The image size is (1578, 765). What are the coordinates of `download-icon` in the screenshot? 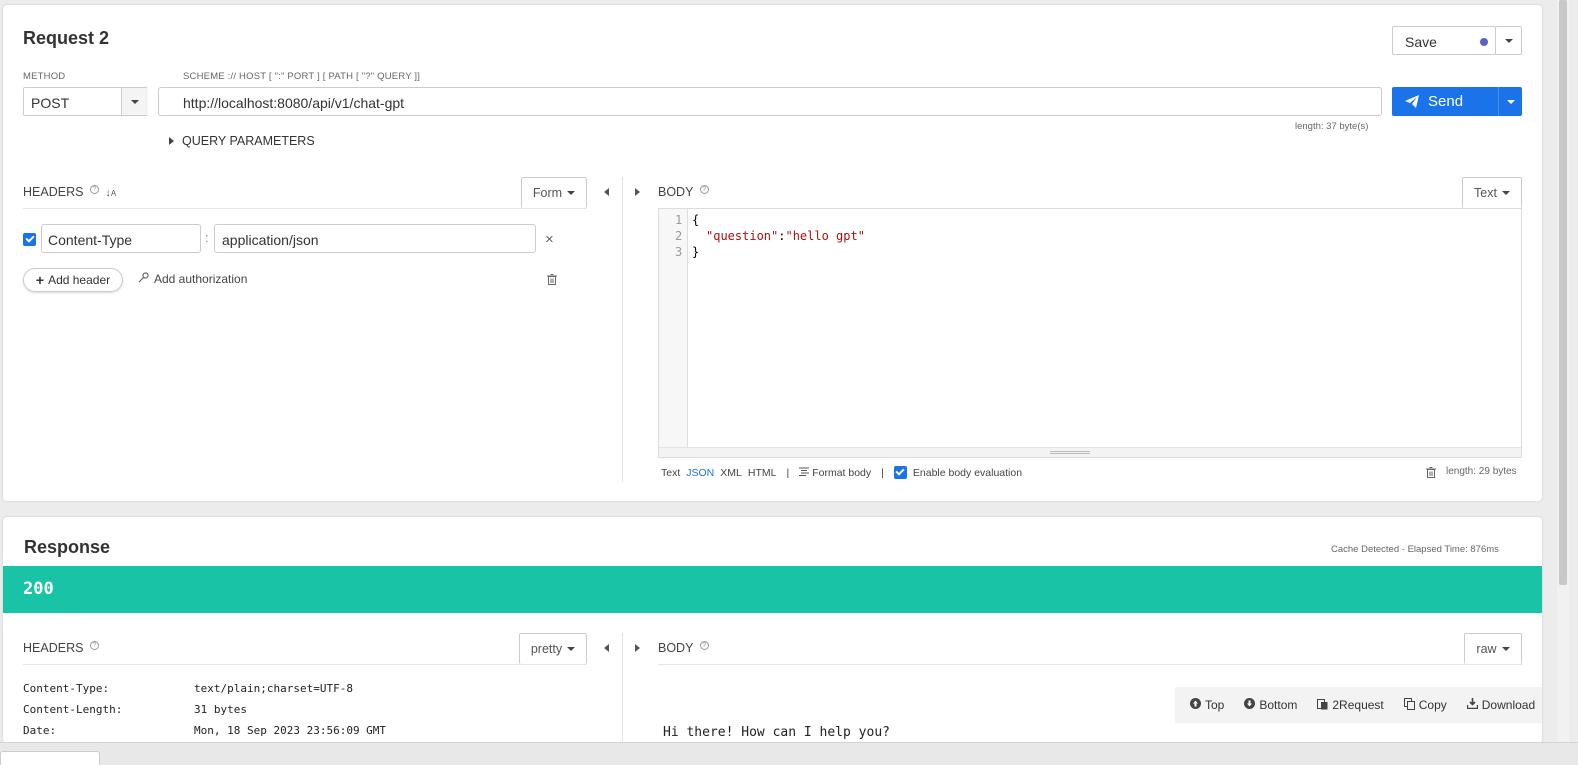 It's located at (1472, 705).